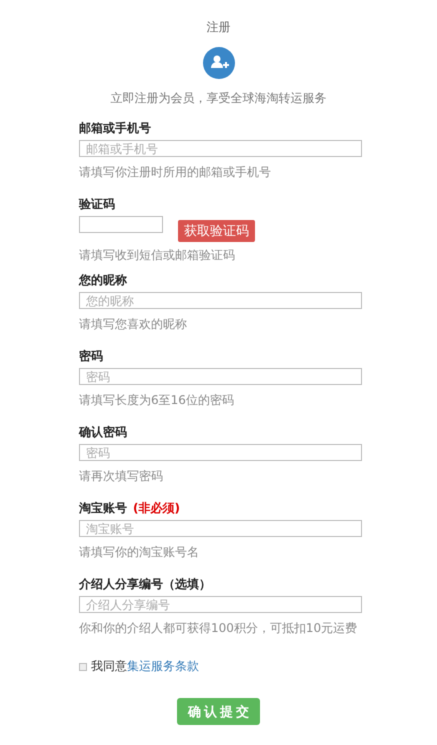  I want to click on page-title: 注册, so click(218, 27).